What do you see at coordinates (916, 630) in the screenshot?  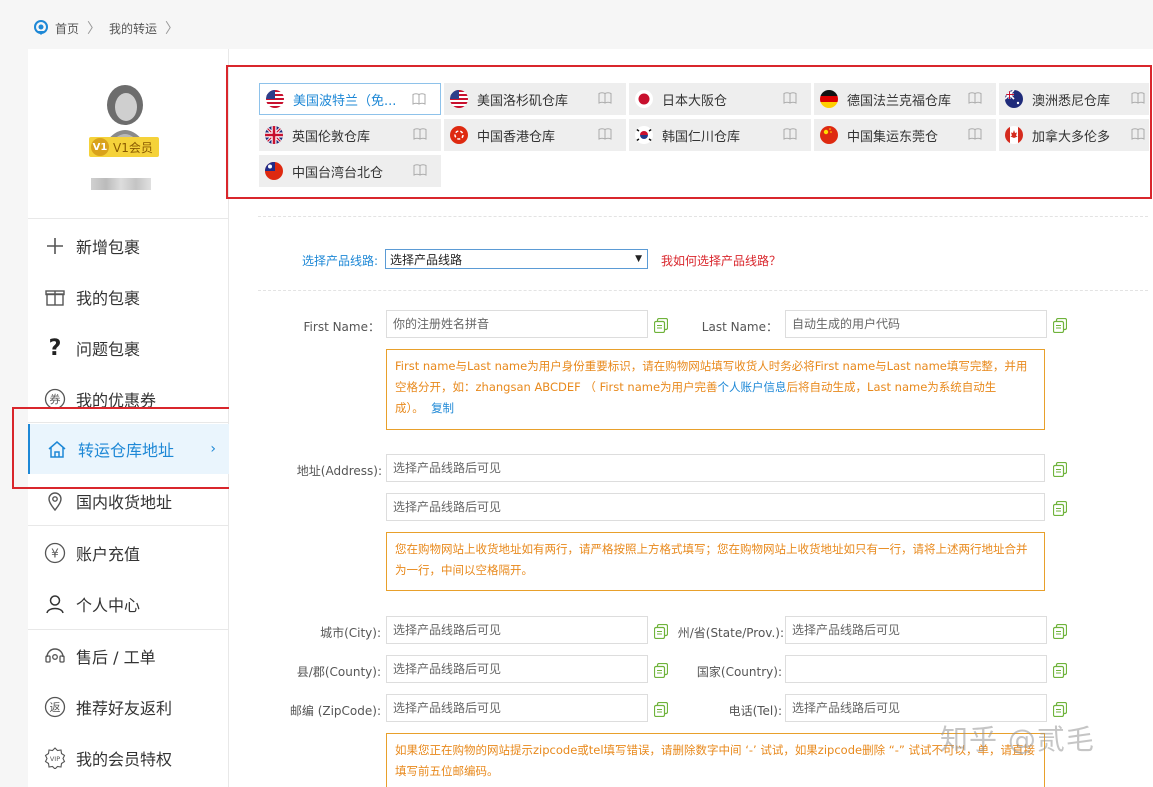 I see `state-field` at bounding box center [916, 630].